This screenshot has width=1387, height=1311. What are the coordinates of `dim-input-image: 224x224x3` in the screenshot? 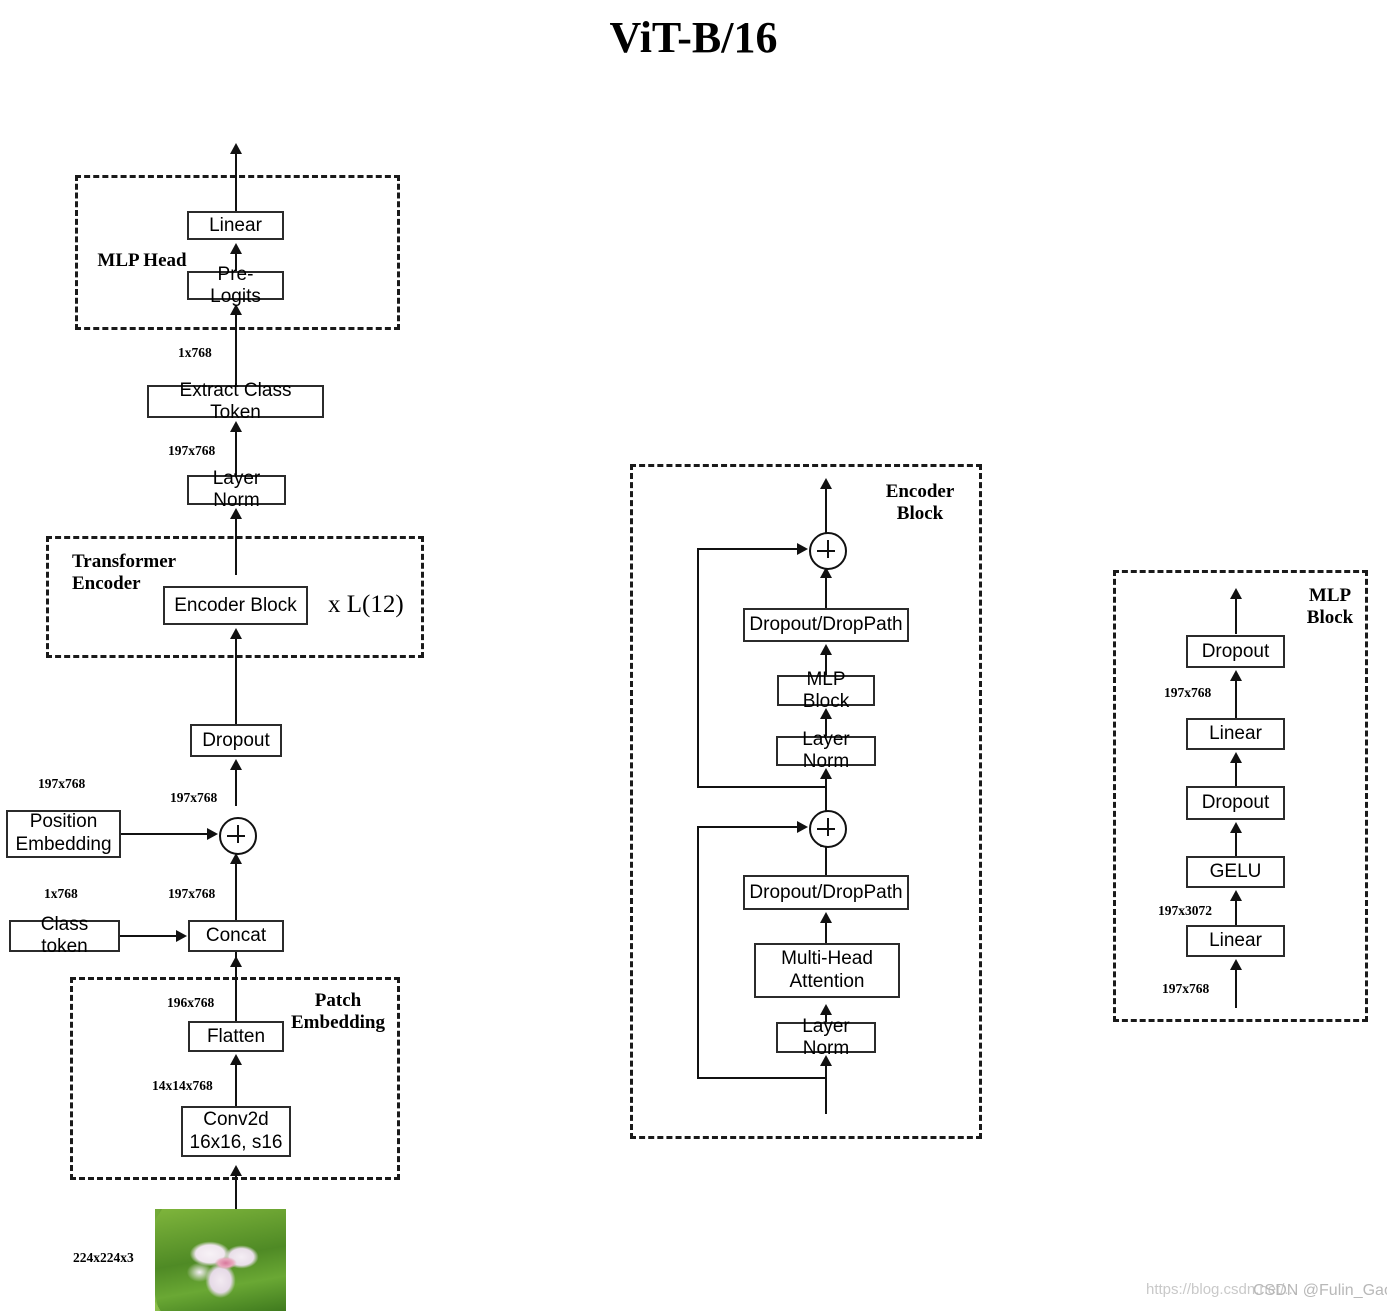 It's located at (103, 1257).